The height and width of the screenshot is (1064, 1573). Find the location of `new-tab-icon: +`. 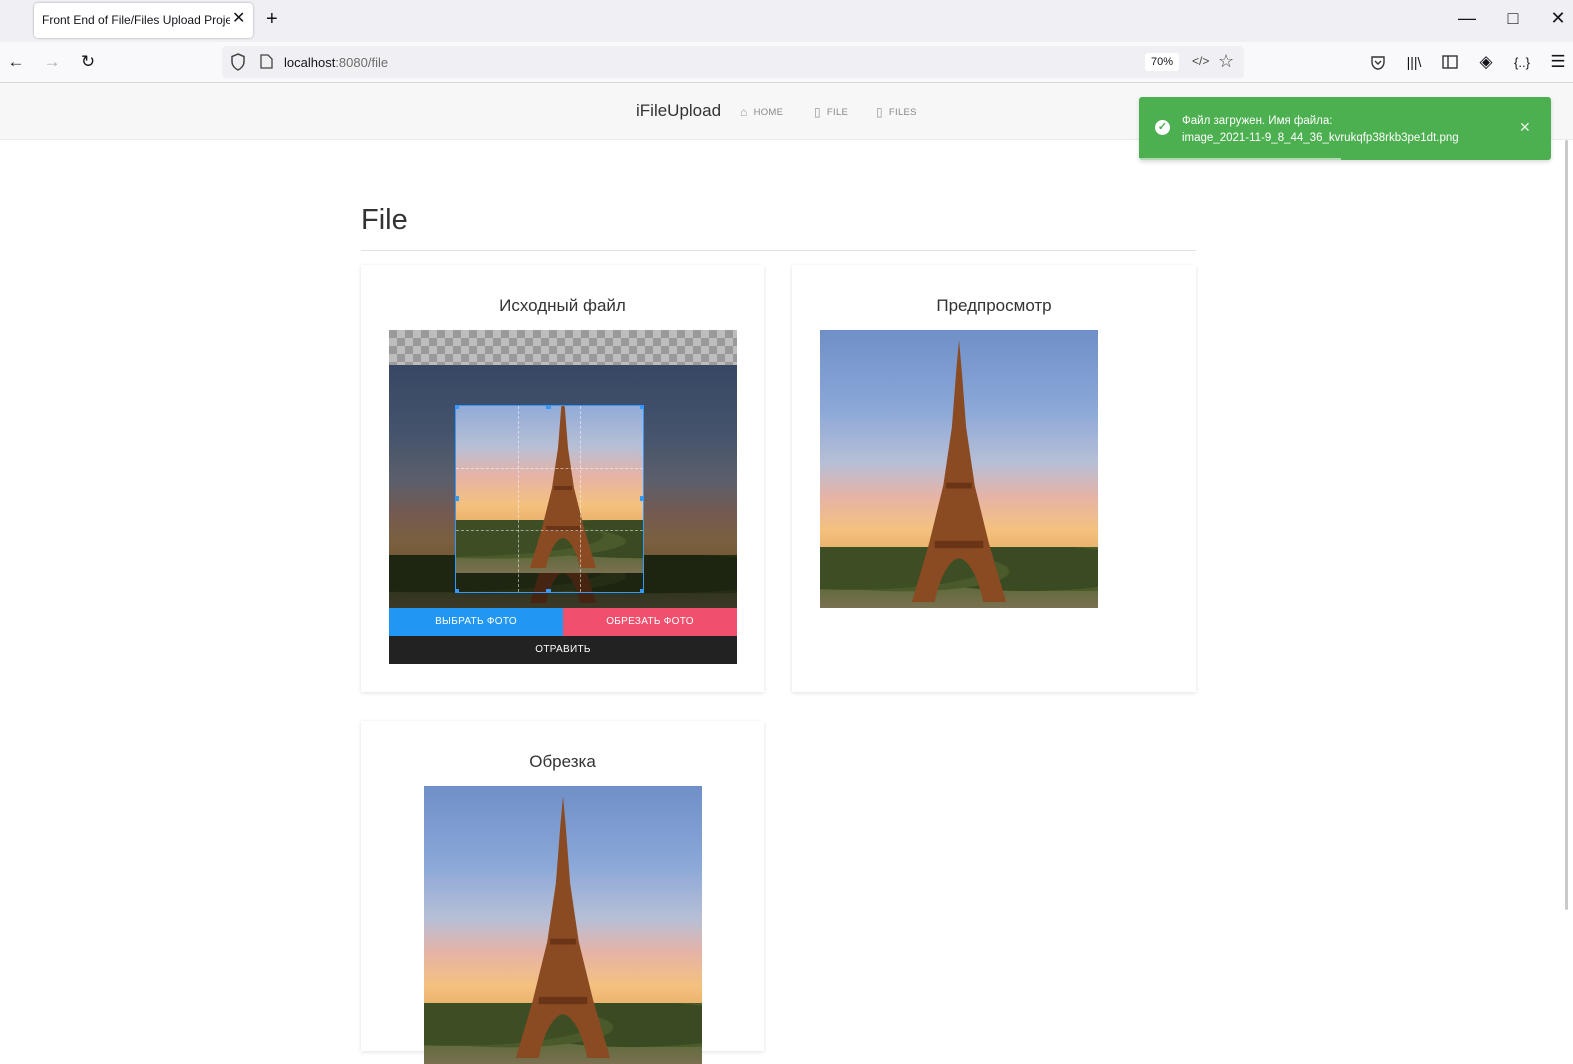

new-tab-icon: + is located at coordinates (272, 19).